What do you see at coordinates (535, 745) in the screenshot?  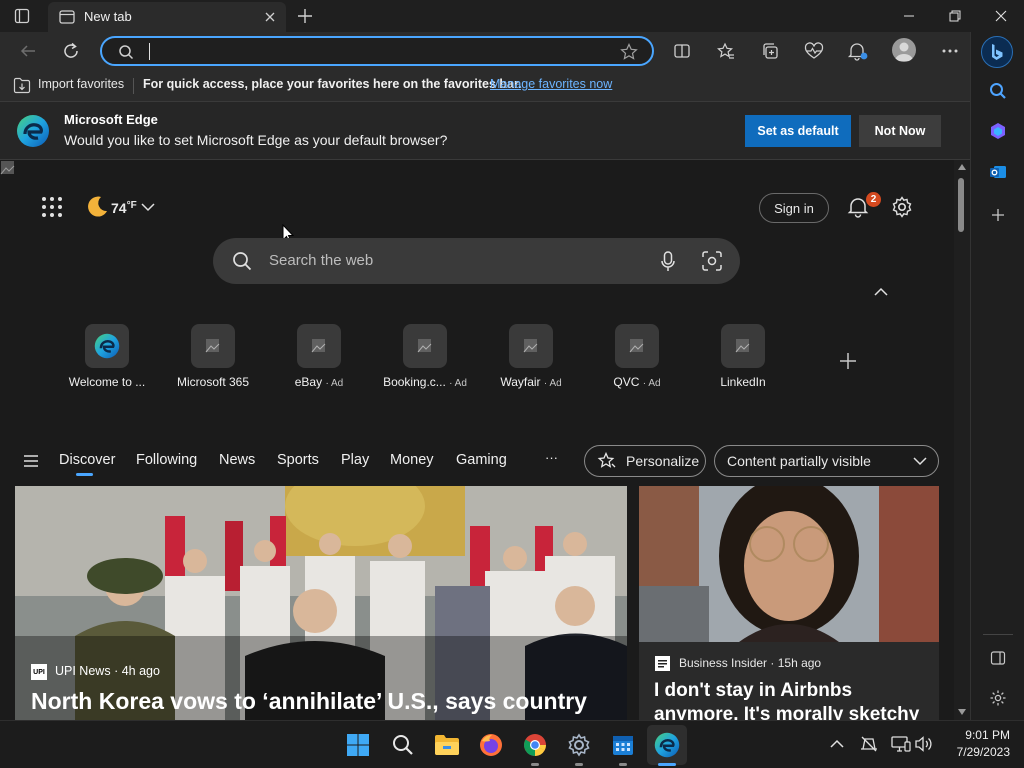 I see `chrome-icon` at bounding box center [535, 745].